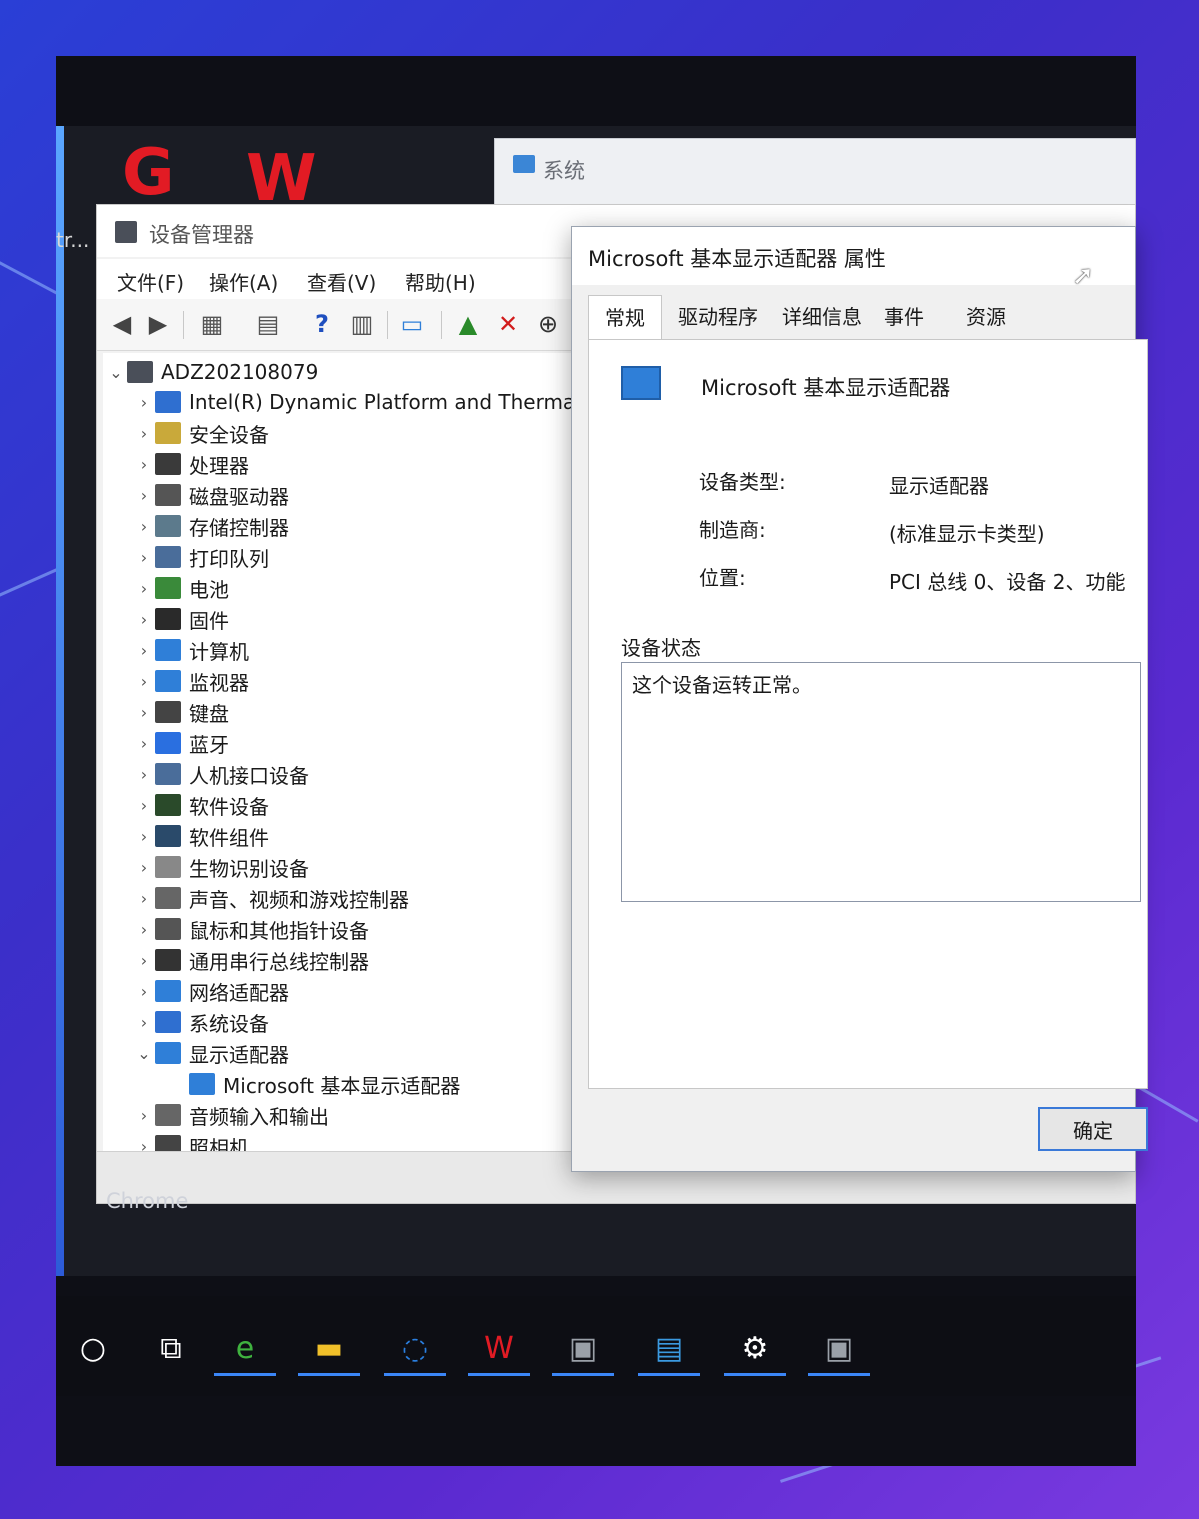 This screenshot has height=1519, width=1199. Describe the element at coordinates (249, 775) in the screenshot. I see `tree-item-label: 人机接口设备` at that location.